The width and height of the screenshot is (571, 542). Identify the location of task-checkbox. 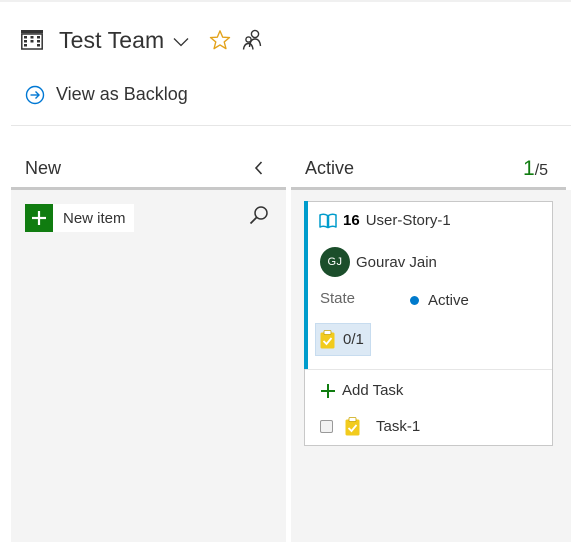
(326, 426).